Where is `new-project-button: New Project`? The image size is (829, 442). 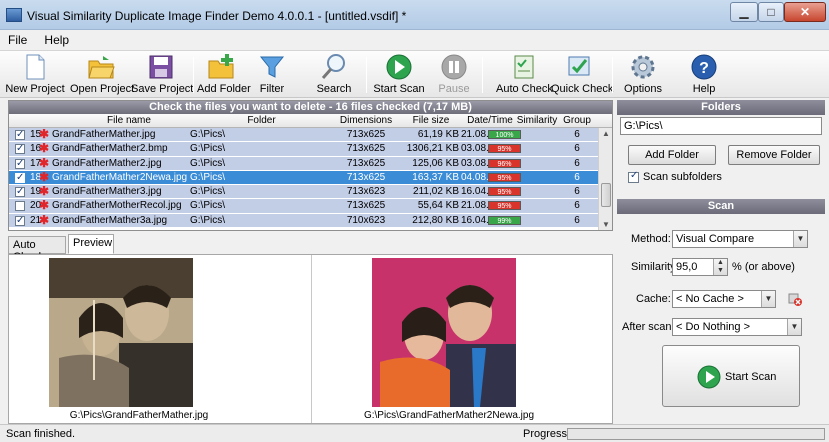
new-project-button: New Project is located at coordinates (35, 75).